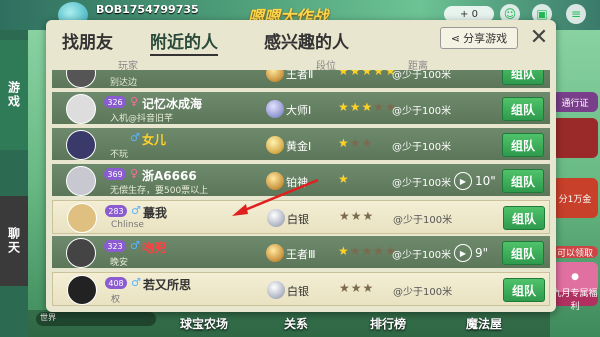  I want to click on player-id: BOB1754799735, so click(147, 9).